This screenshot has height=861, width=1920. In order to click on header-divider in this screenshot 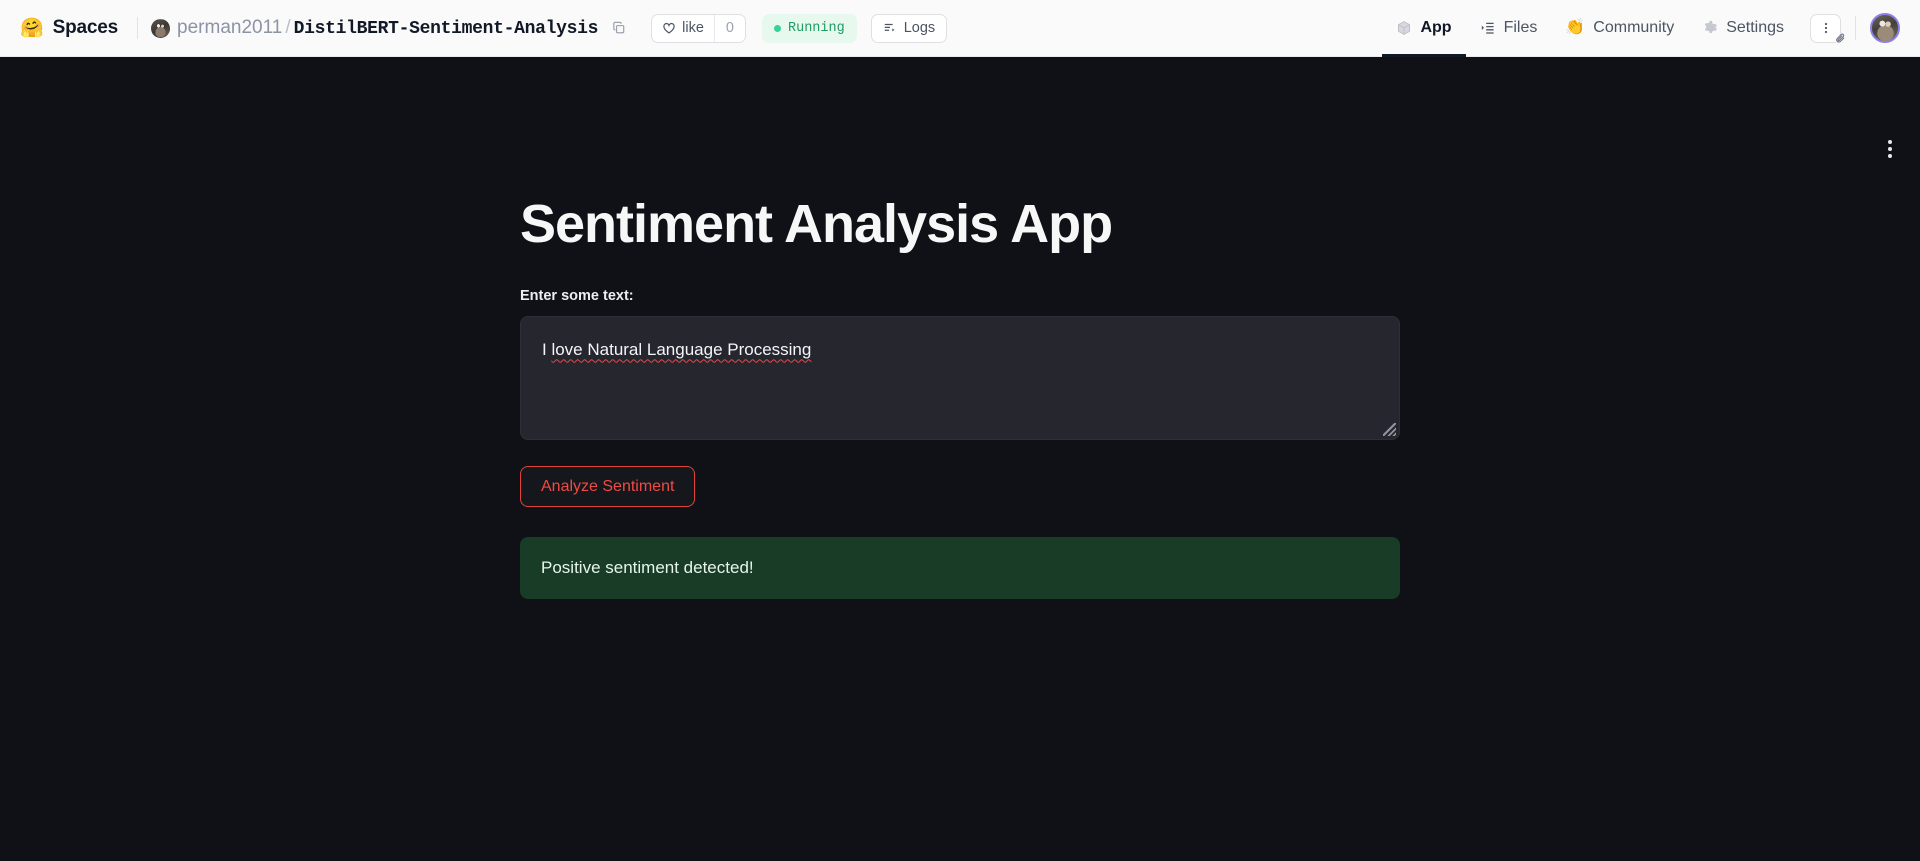, I will do `click(138, 28)`.